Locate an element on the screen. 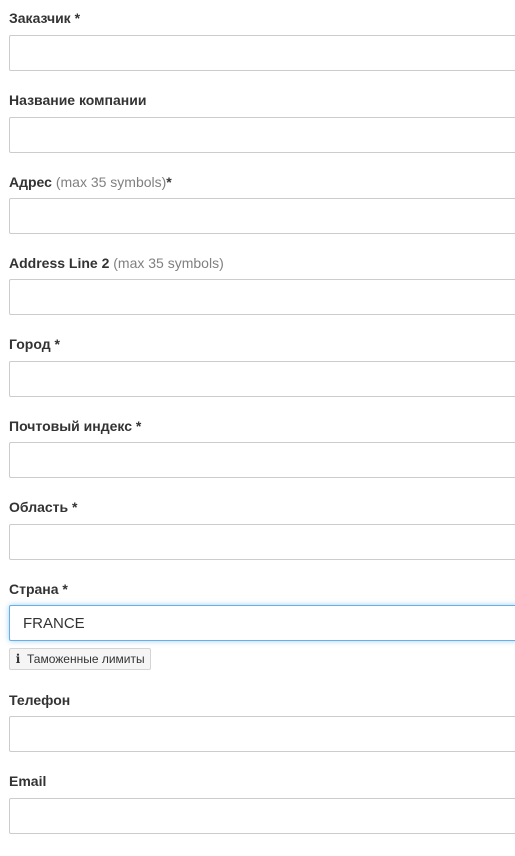 The height and width of the screenshot is (856, 515). address2-hint: (max 35 symbols) is located at coordinates (166, 263).